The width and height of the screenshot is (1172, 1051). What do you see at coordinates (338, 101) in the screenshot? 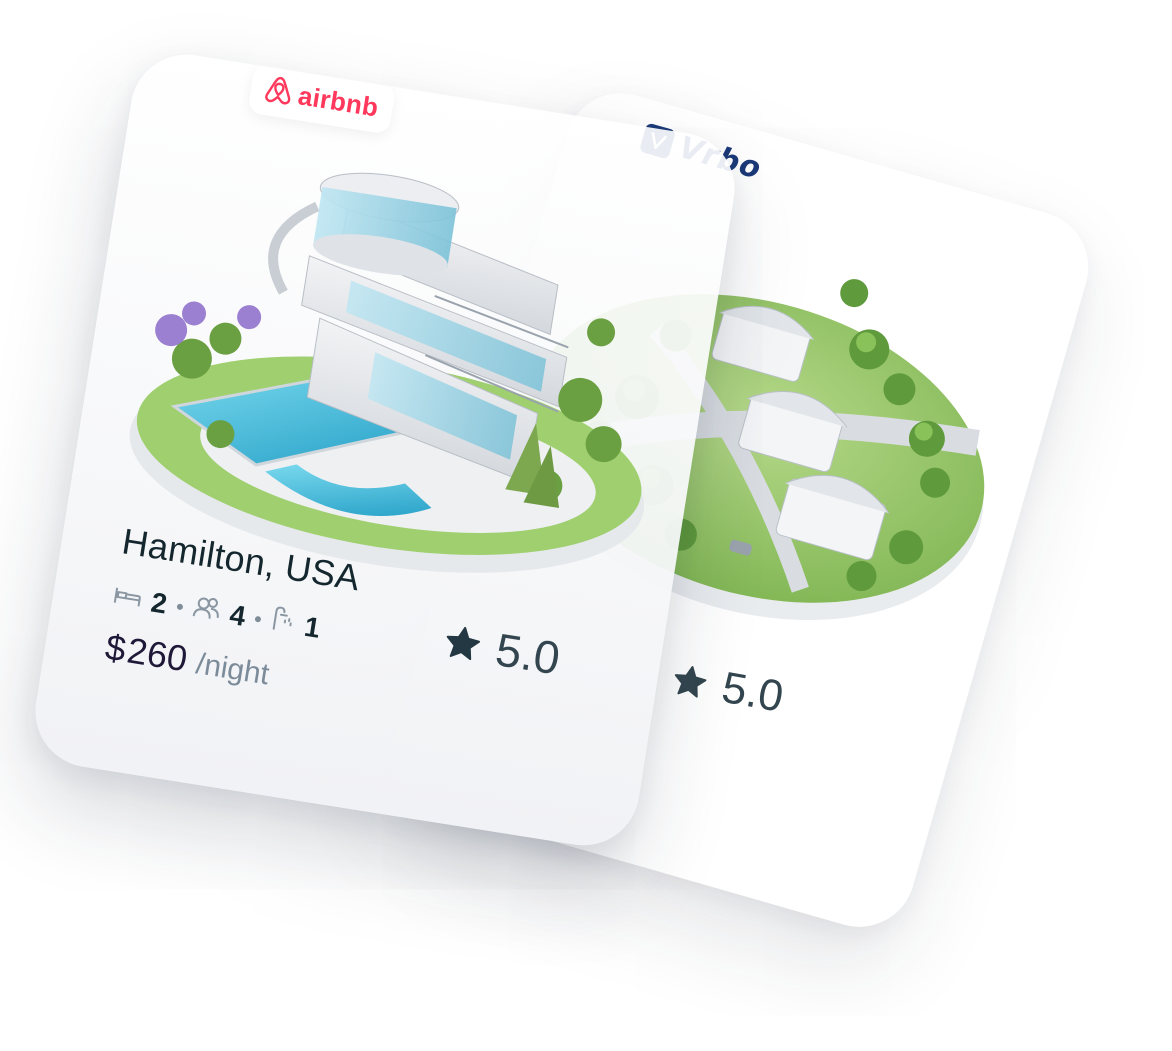
I see `airbnb-wordmark: airbnb` at bounding box center [338, 101].